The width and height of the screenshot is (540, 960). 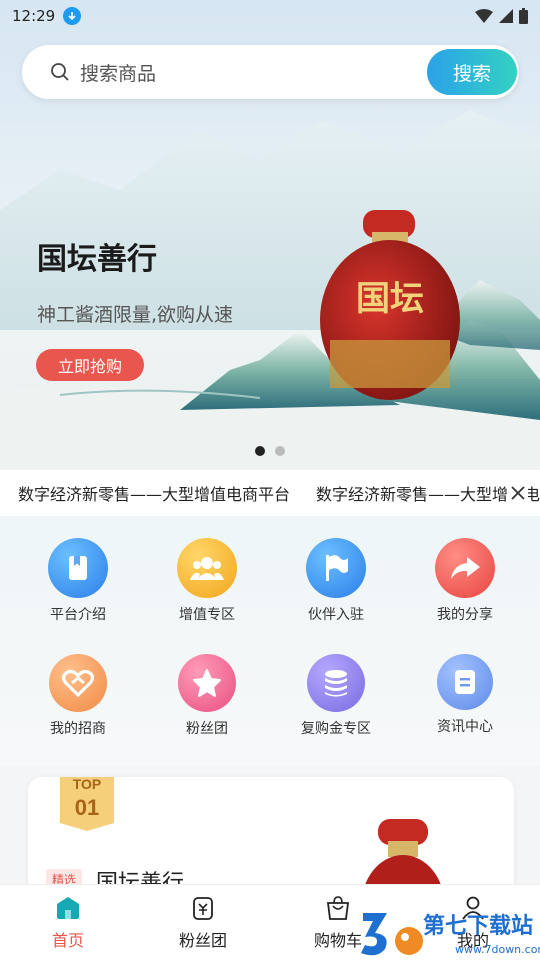 I want to click on badge-top-text: TOP, so click(x=87, y=784).